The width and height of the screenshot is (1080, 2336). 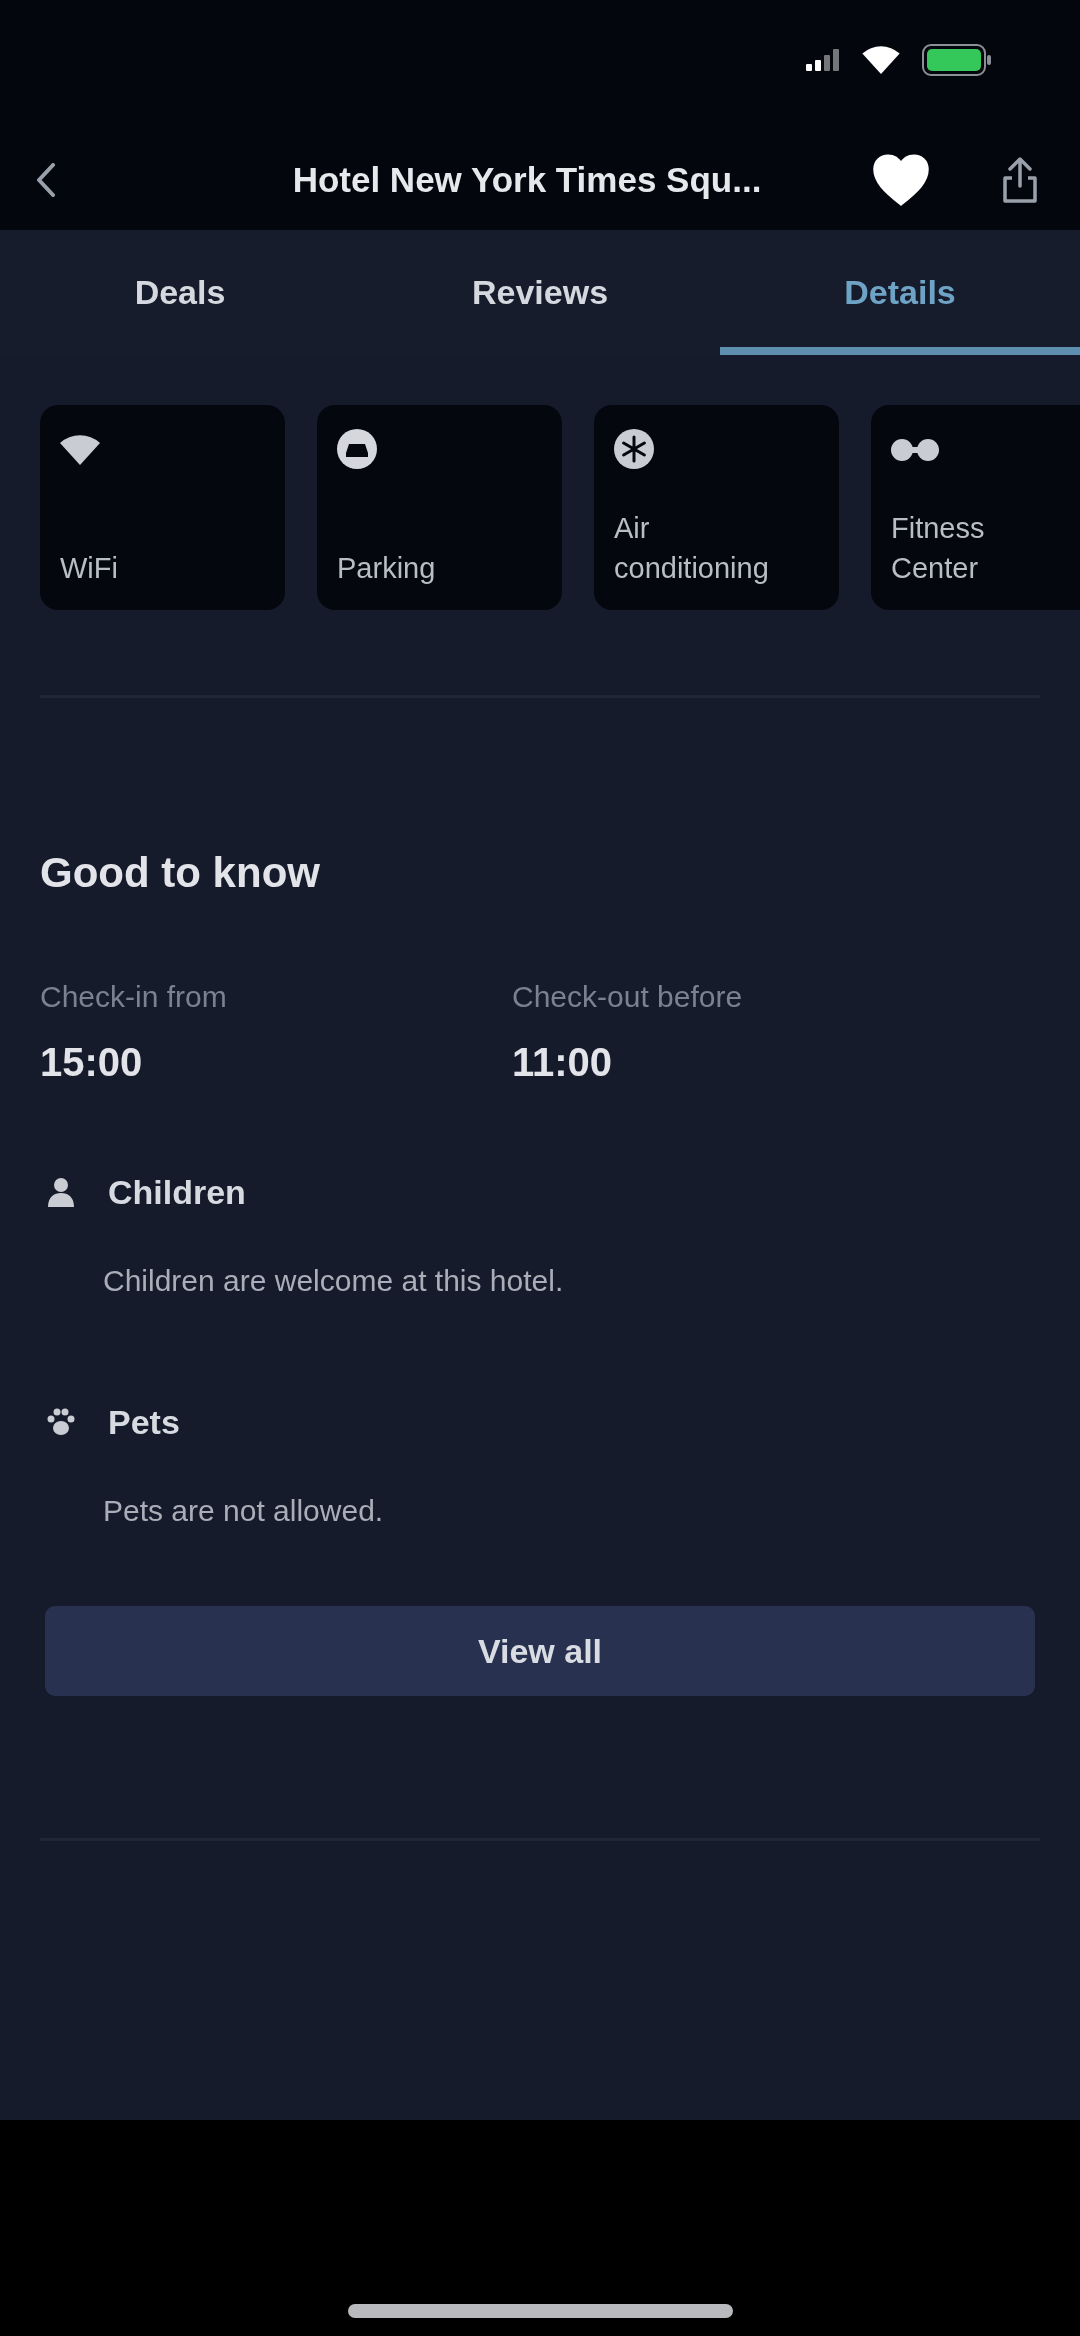 I want to click on amenity-card: Air conditioning, so click(x=716, y=507).